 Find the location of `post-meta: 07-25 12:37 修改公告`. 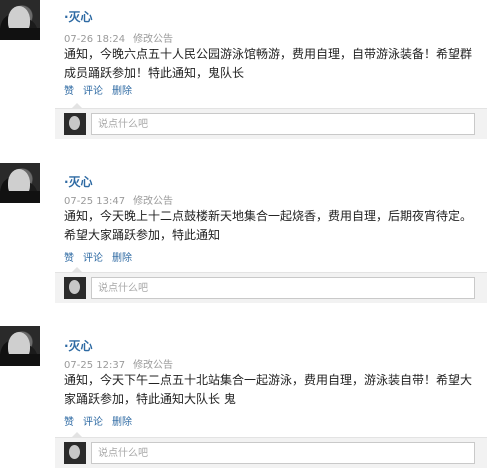

post-meta: 07-25 12:37 修改公告 is located at coordinates (118, 363).